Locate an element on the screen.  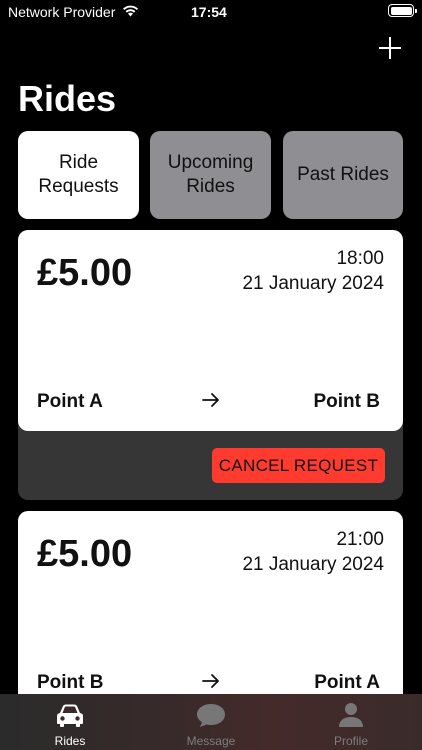
tab-bar-item-message: Message is located at coordinates (211, 722).